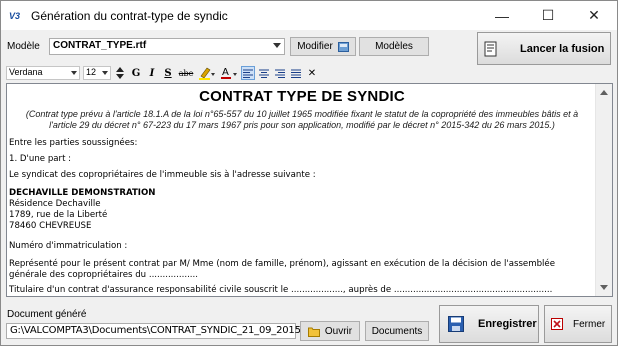 This screenshot has width=618, height=346. I want to click on font-size-select: 12, so click(97, 73).